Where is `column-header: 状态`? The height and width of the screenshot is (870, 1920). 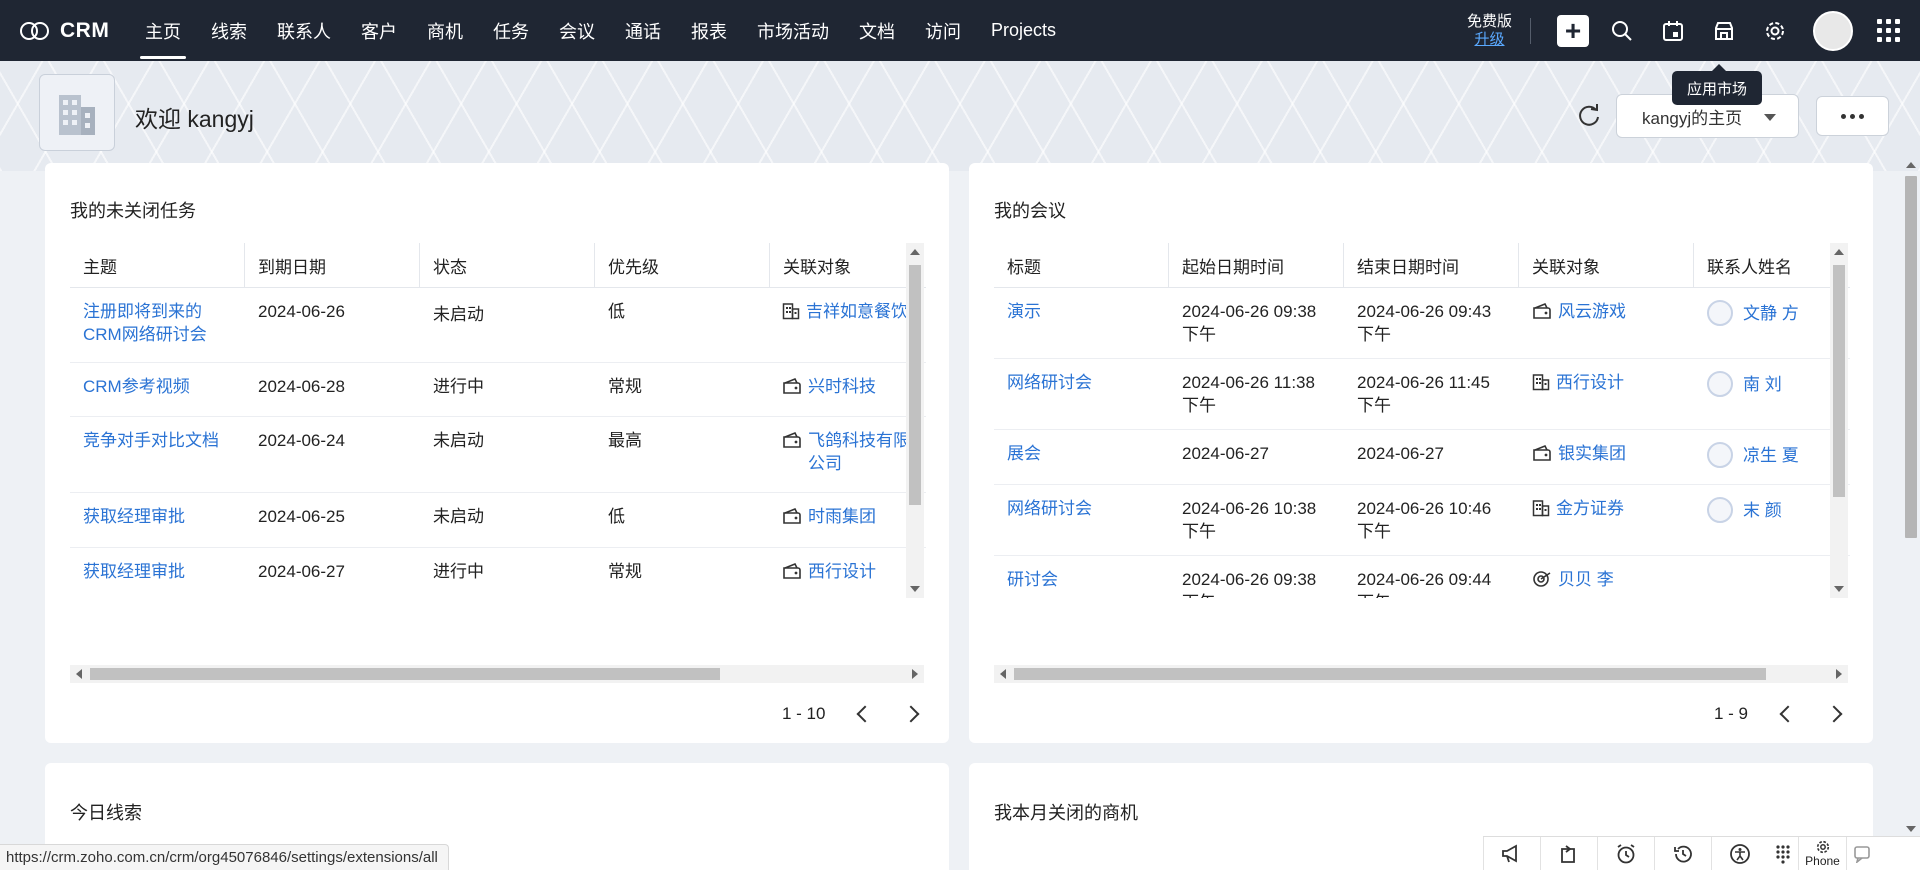 column-header: 状态 is located at coordinates (507, 265).